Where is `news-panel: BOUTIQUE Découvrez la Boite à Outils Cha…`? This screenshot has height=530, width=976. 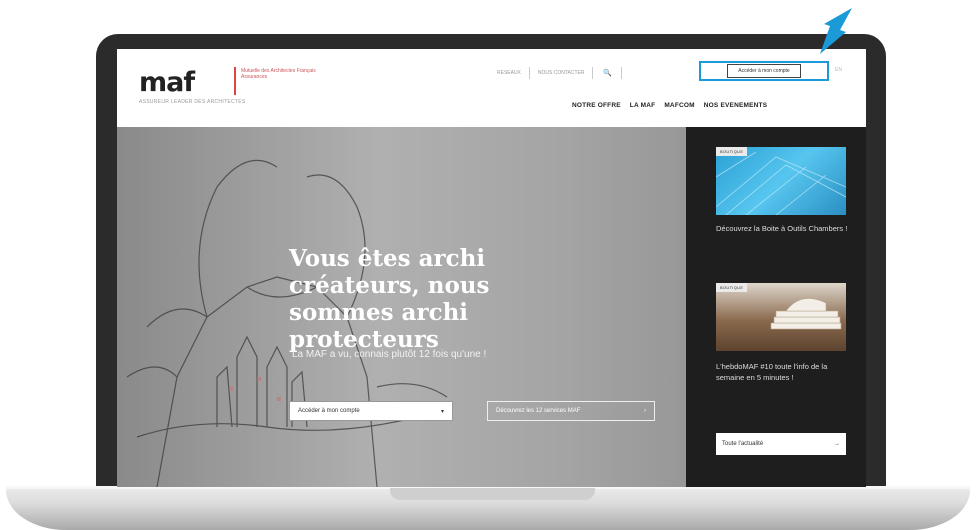
news-panel: BOUTIQUE Découvrez la Boite à Outils Cha… is located at coordinates (776, 307).